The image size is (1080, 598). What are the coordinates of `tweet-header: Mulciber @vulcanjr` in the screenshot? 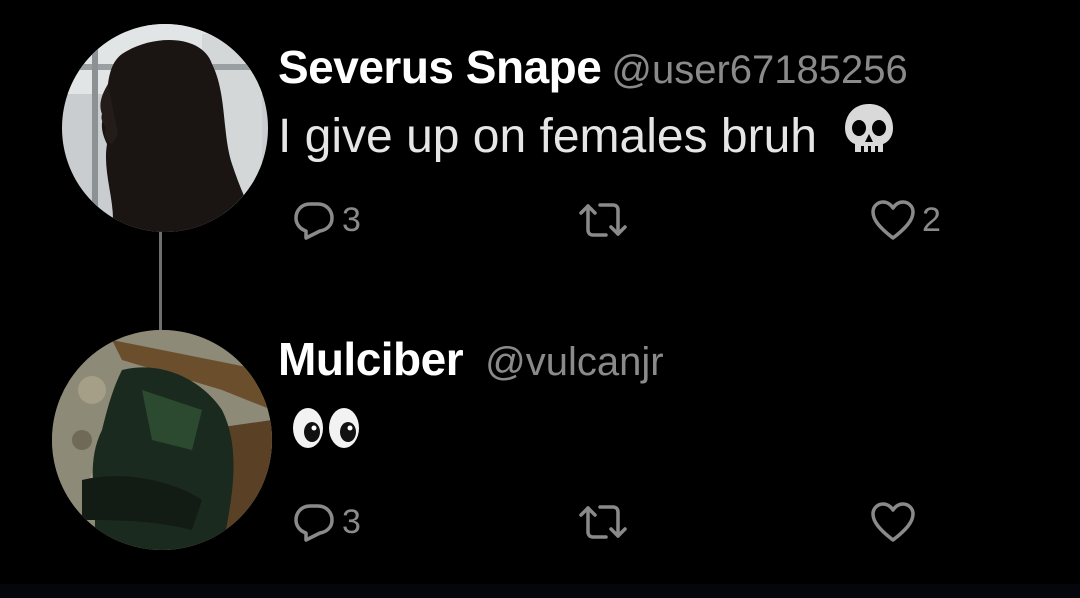 It's located at (471, 359).